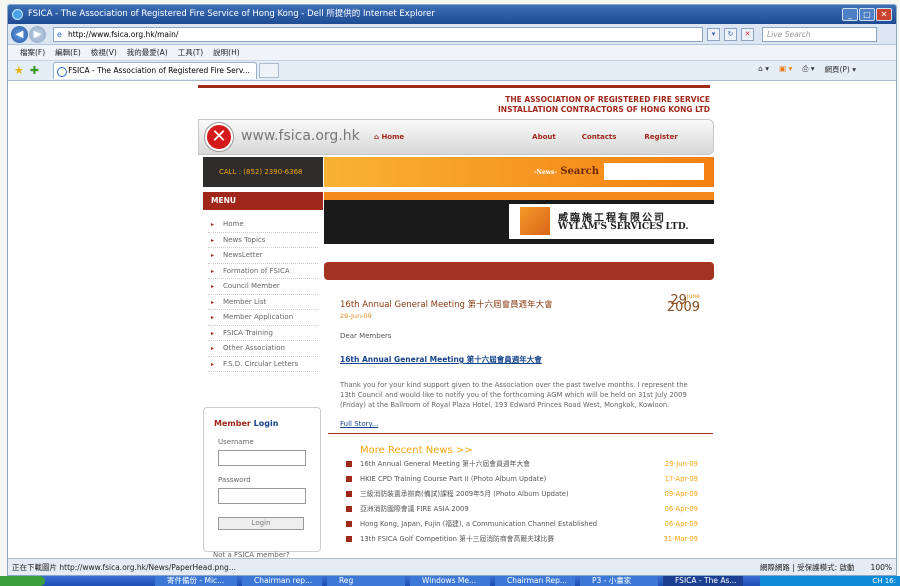 This screenshot has height=586, width=900. Describe the element at coordinates (867, 14) in the screenshot. I see `maximize-button: □` at that location.